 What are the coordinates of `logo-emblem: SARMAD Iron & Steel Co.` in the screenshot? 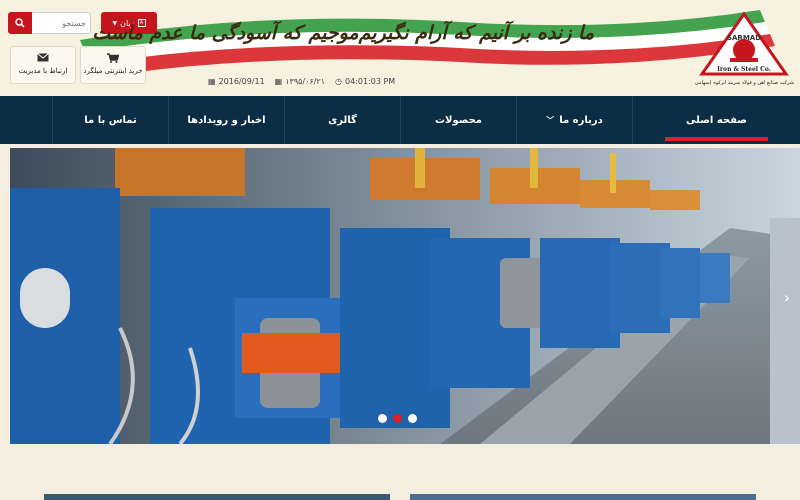 It's located at (744, 43).